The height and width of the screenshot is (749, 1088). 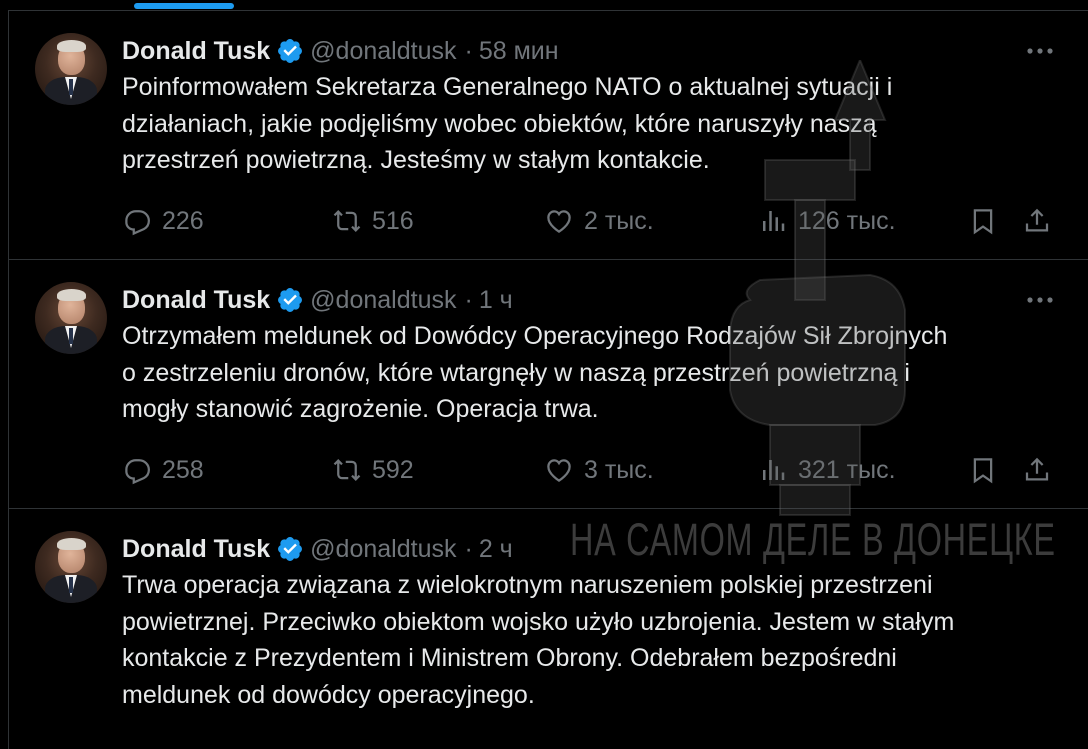 I want to click on like-button: 2 тыс., so click(x=599, y=221).